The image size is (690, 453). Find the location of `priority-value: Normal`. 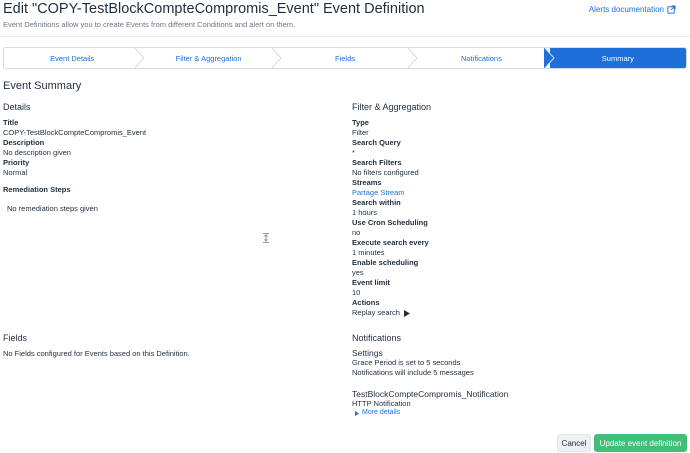

priority-value: Normal is located at coordinates (15, 172).